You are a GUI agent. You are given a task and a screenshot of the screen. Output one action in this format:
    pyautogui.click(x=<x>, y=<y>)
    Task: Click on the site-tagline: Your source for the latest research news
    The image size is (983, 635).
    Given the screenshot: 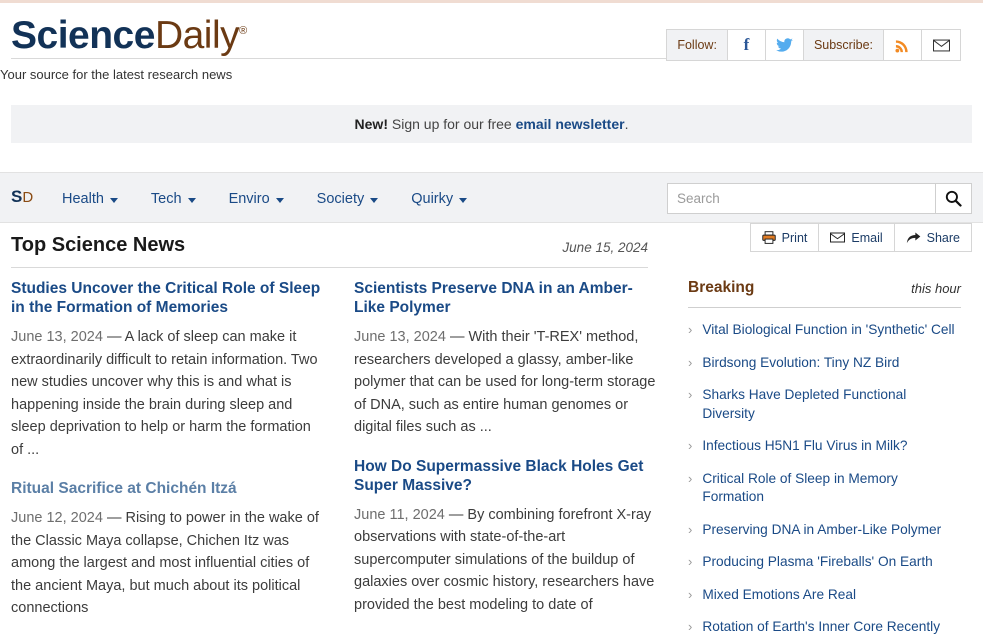 What is the action you would take?
    pyautogui.click(x=116, y=74)
    